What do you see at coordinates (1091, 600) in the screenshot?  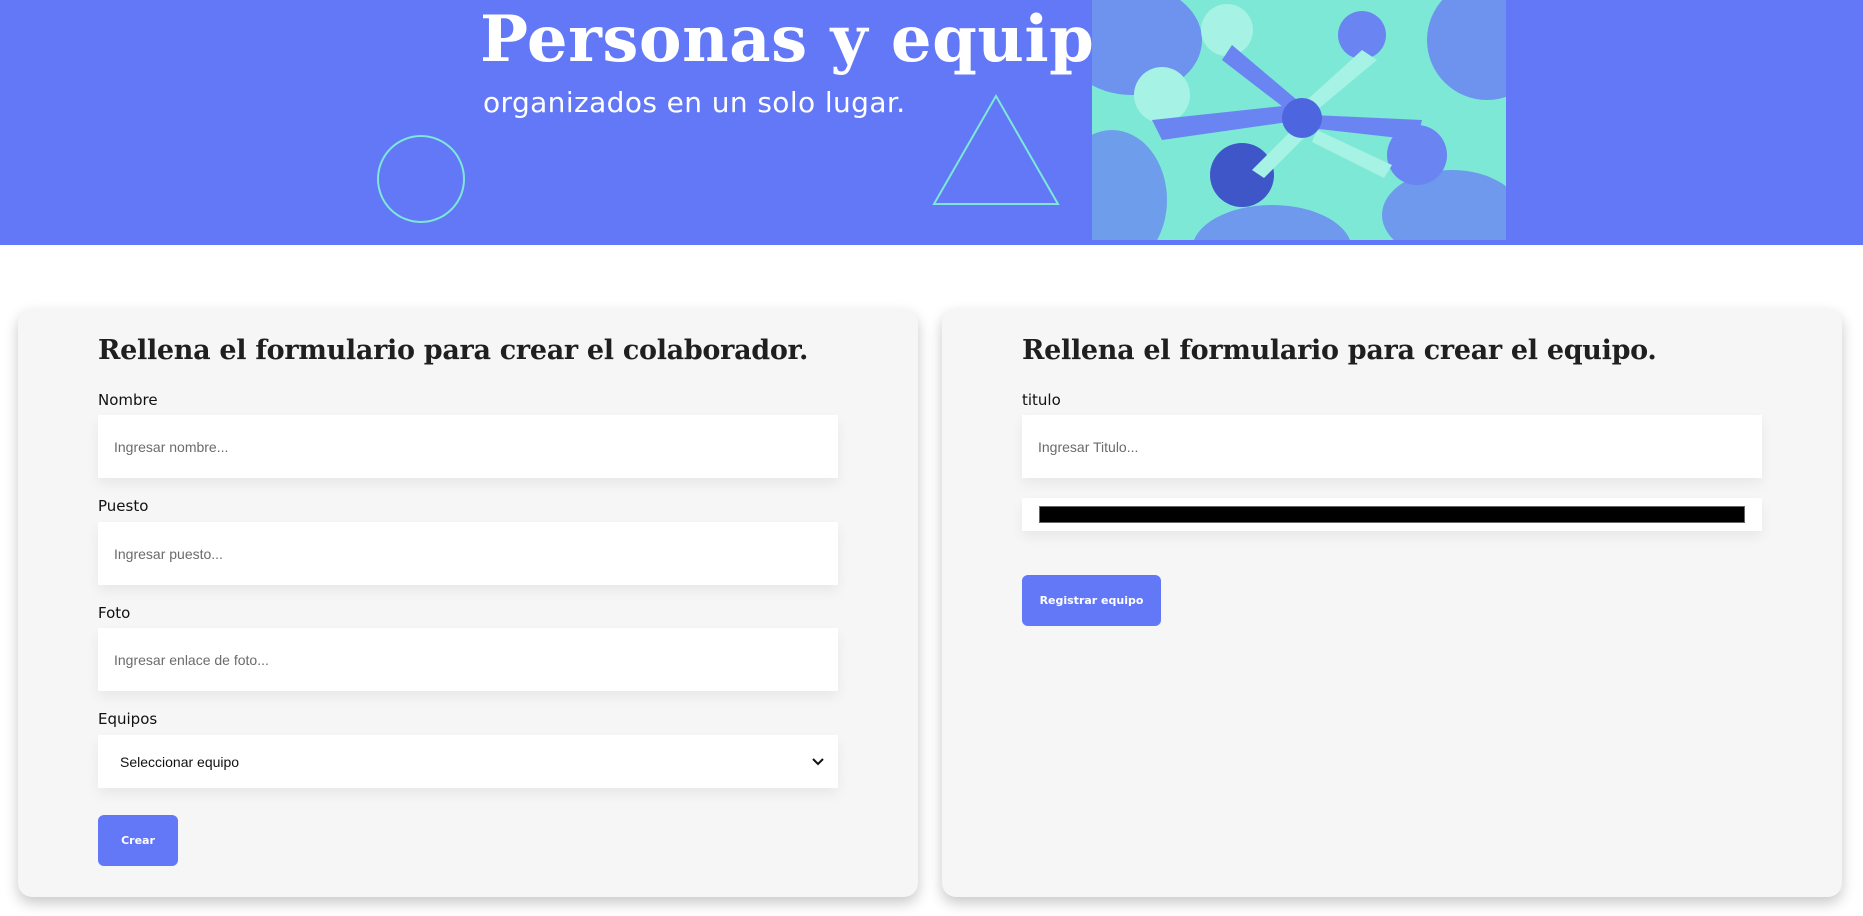 I see `register-team-button: Registrar equipo` at bounding box center [1091, 600].